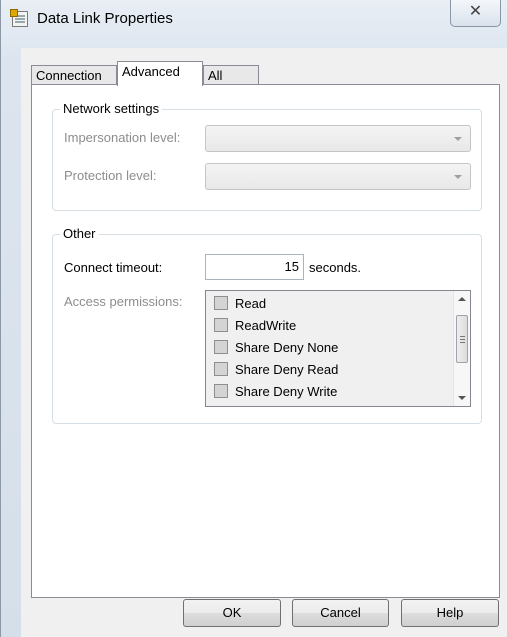 This screenshot has width=507, height=637. Describe the element at coordinates (254, 24) in the screenshot. I see `title-bar: Data Link Properties ✕` at that location.